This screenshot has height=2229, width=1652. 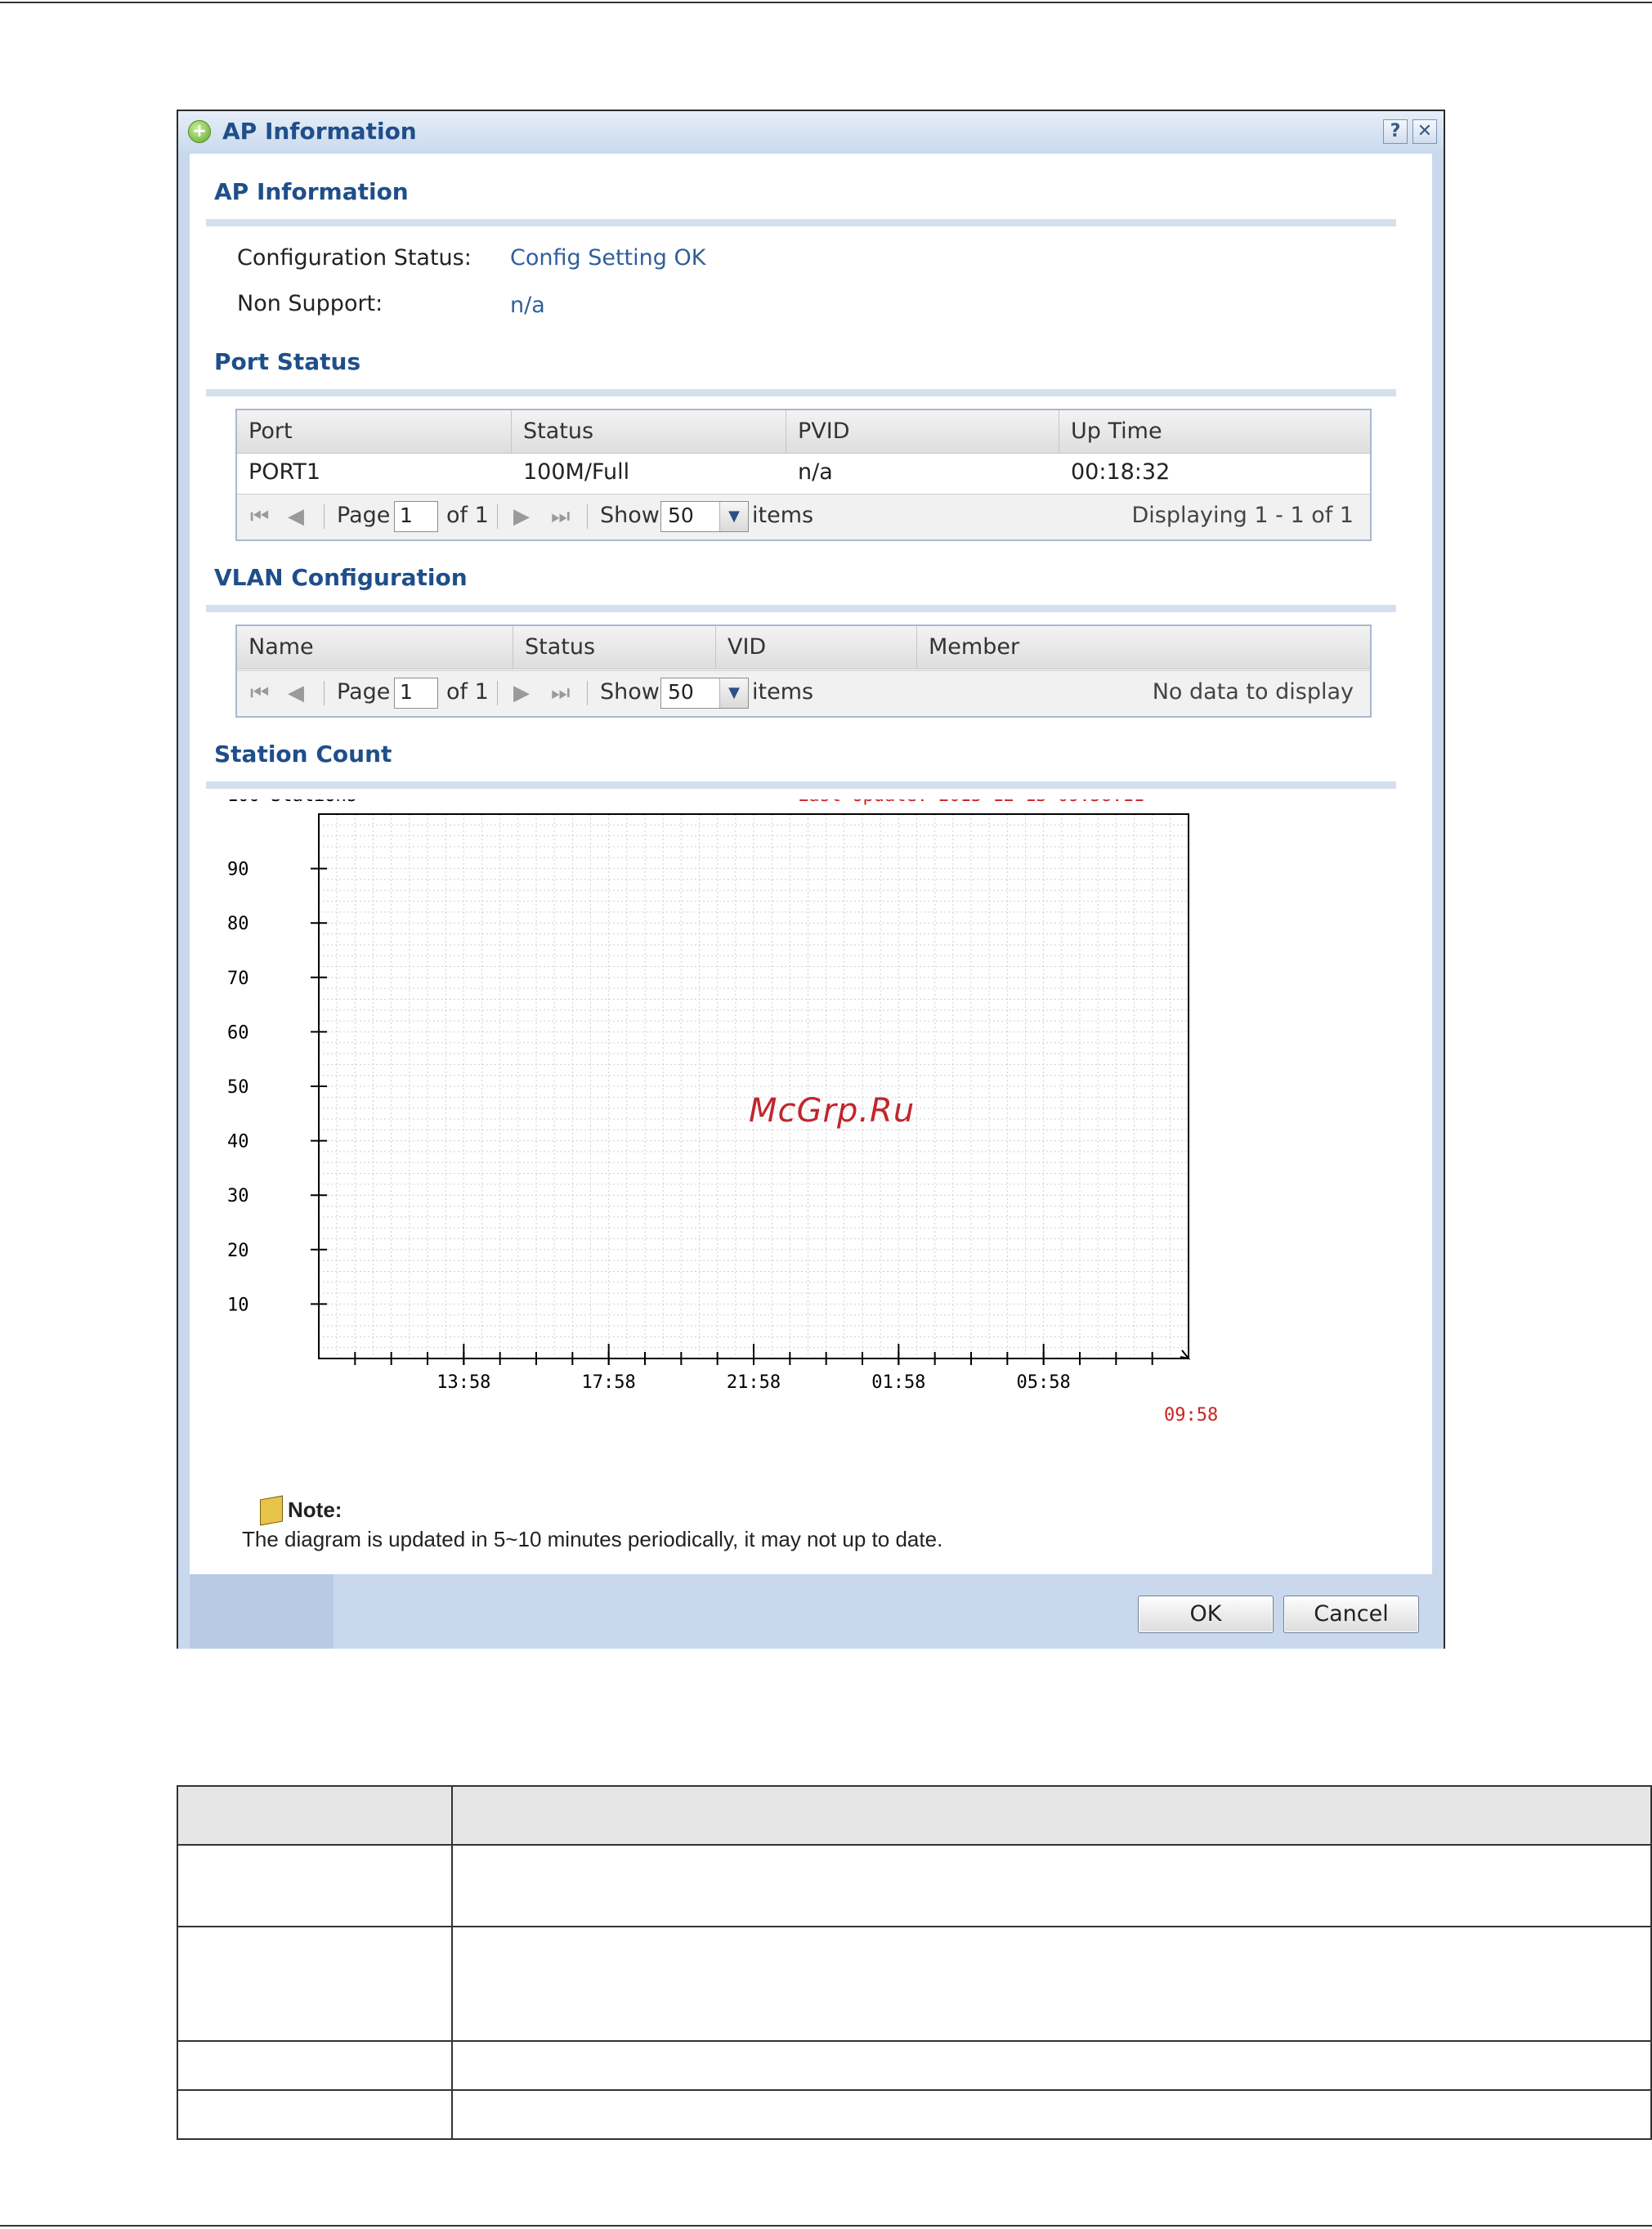 I want to click on y-tick-label: 80, so click(x=238, y=924).